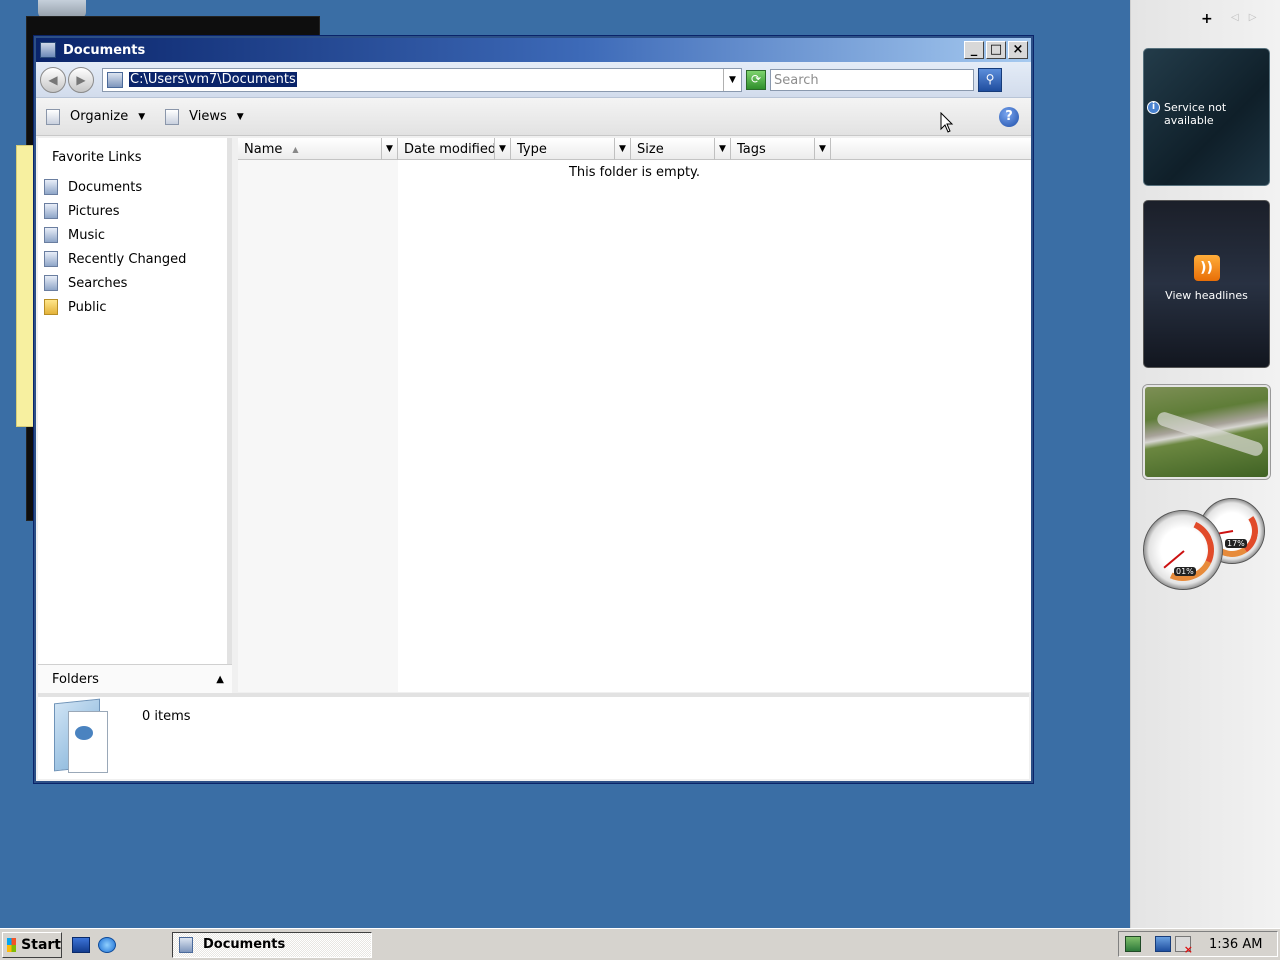  Describe the element at coordinates (1183, 550) in the screenshot. I see `cpu-gauge: 01%` at that location.